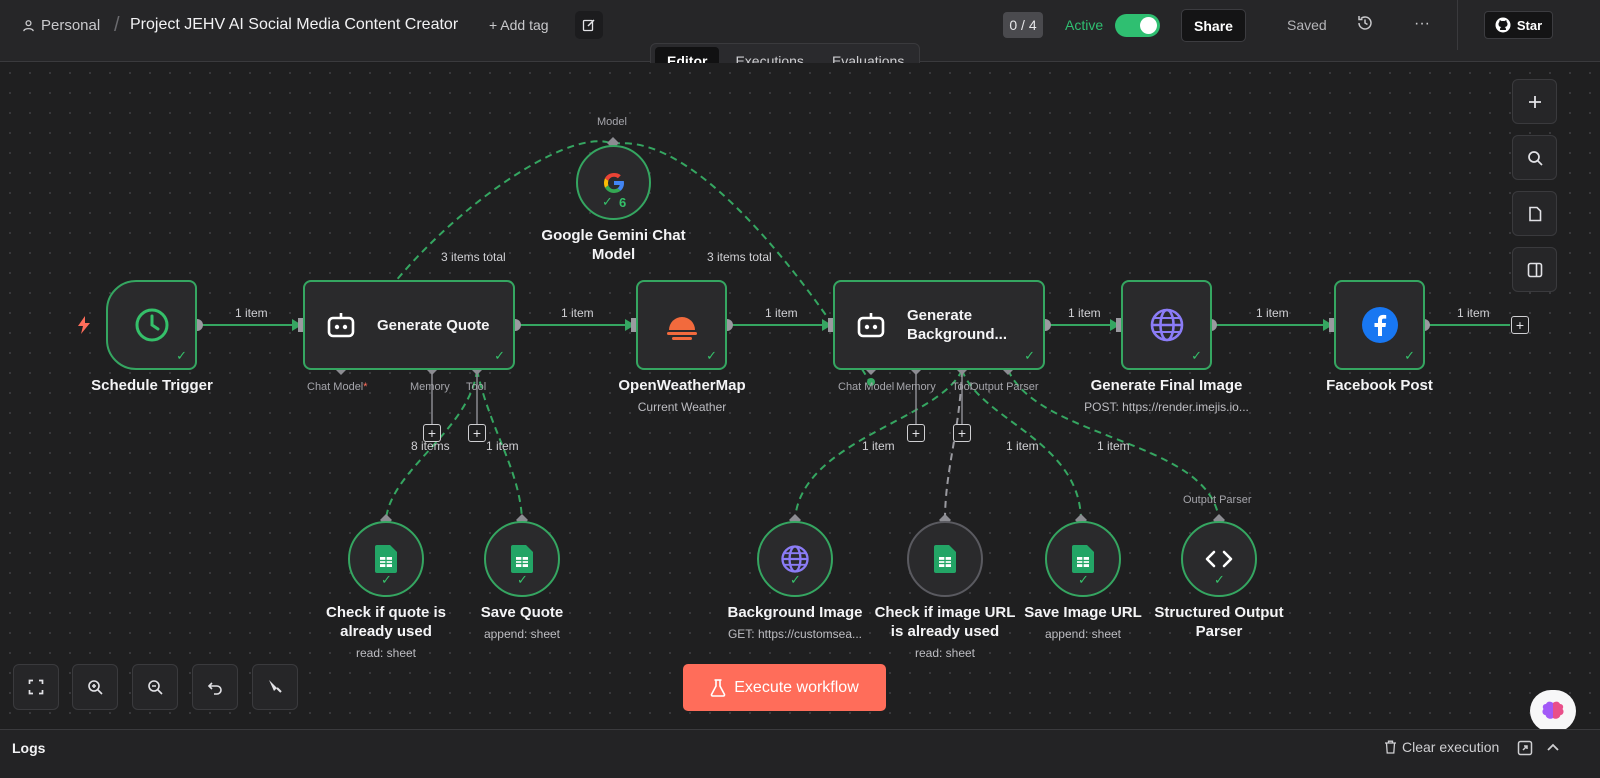  What do you see at coordinates (1451, 747) in the screenshot?
I see `clear-execution-label: Clear execution` at bounding box center [1451, 747].